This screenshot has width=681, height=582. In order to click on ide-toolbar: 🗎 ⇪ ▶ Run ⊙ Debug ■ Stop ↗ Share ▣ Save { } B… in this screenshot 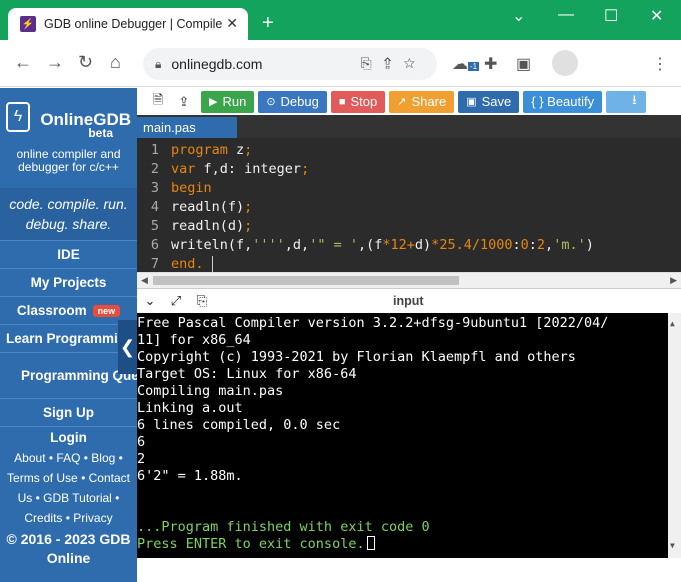, I will do `click(409, 101)`.